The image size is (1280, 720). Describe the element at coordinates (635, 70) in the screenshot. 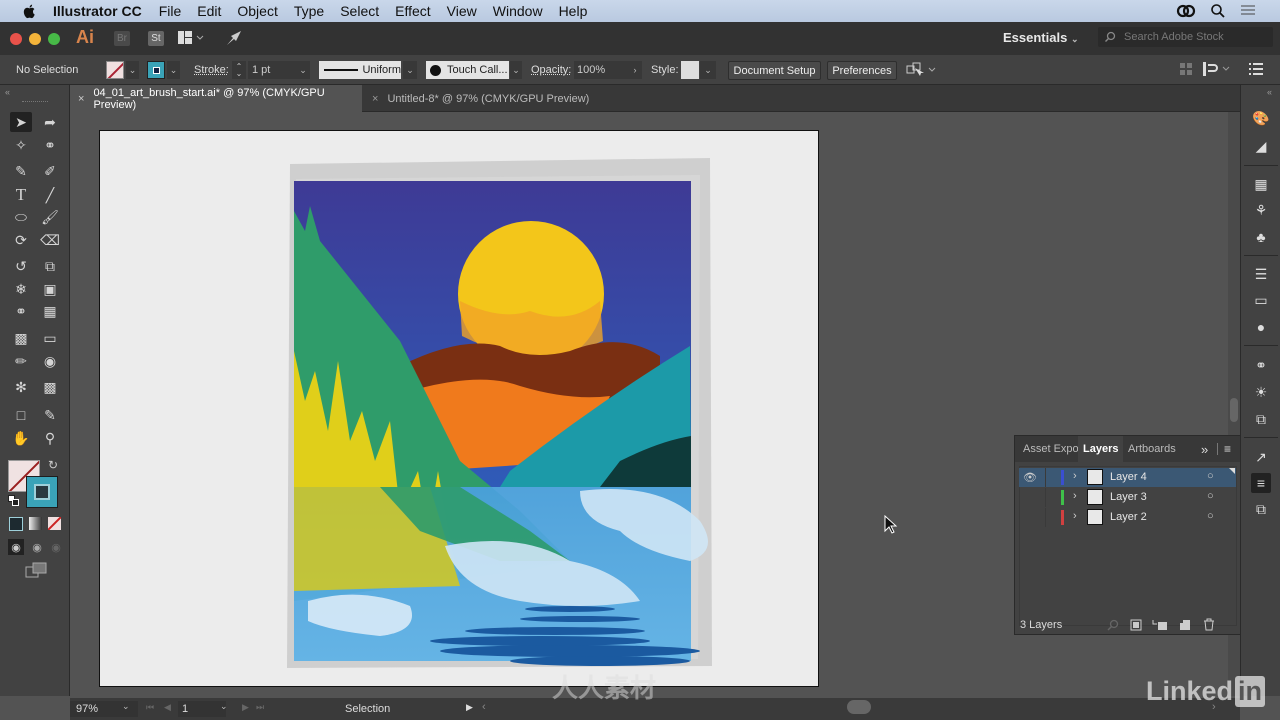

I see `opacity-expand: ›` at that location.